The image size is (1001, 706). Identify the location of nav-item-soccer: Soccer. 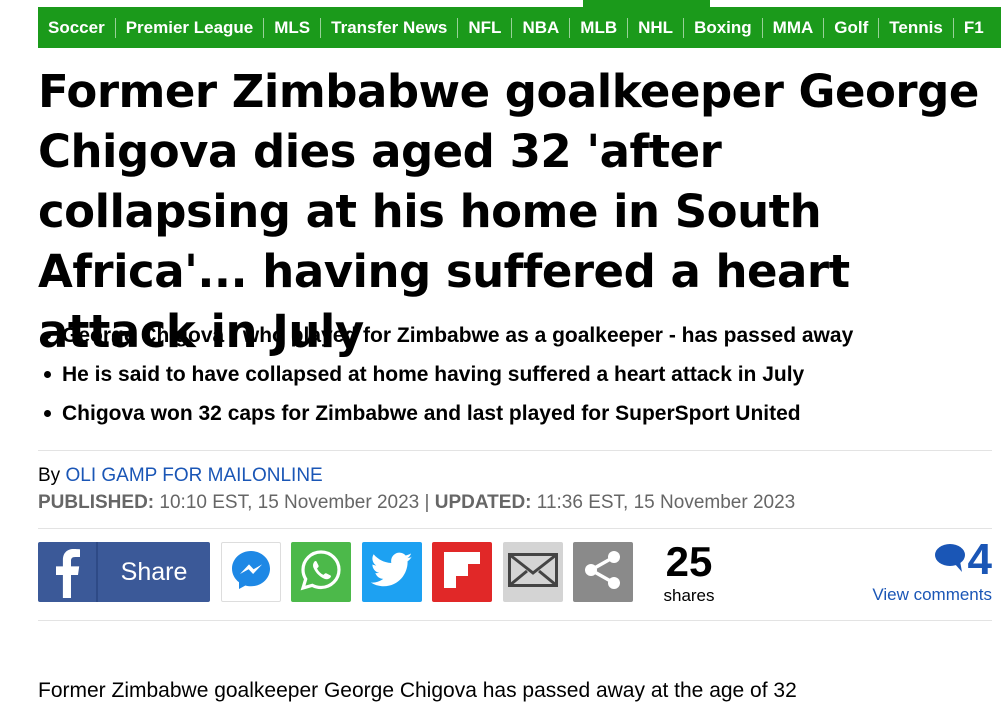
(76, 28).